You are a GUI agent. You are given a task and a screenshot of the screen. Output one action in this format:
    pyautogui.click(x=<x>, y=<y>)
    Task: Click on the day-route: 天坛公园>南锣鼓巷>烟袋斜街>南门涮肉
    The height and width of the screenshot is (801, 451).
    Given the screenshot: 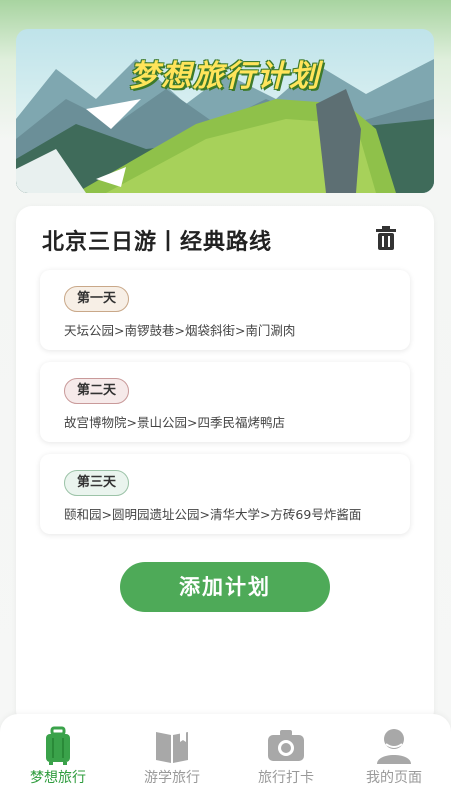 What is the action you would take?
    pyautogui.click(x=180, y=330)
    